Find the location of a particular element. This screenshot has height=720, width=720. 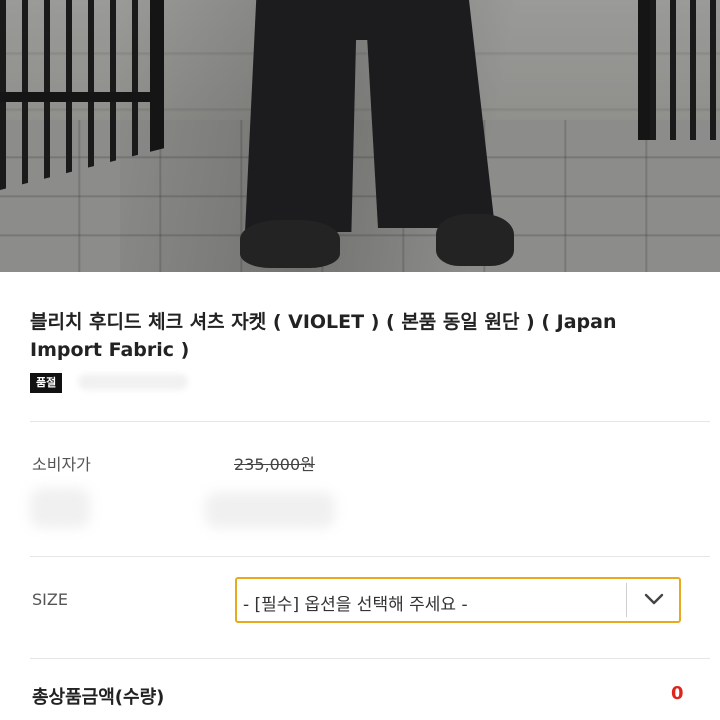

retail-price-label: 소비자가 is located at coordinates (61, 464).